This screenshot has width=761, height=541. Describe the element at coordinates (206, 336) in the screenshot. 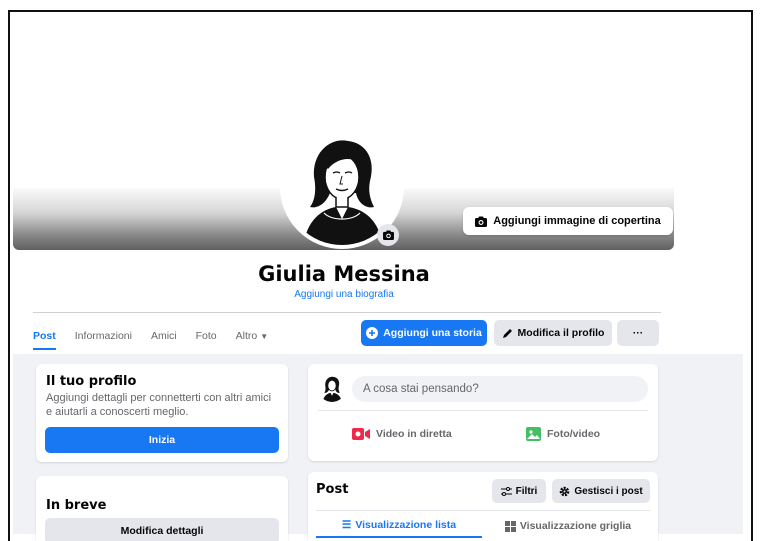

I see `tab-foto: Foto` at that location.